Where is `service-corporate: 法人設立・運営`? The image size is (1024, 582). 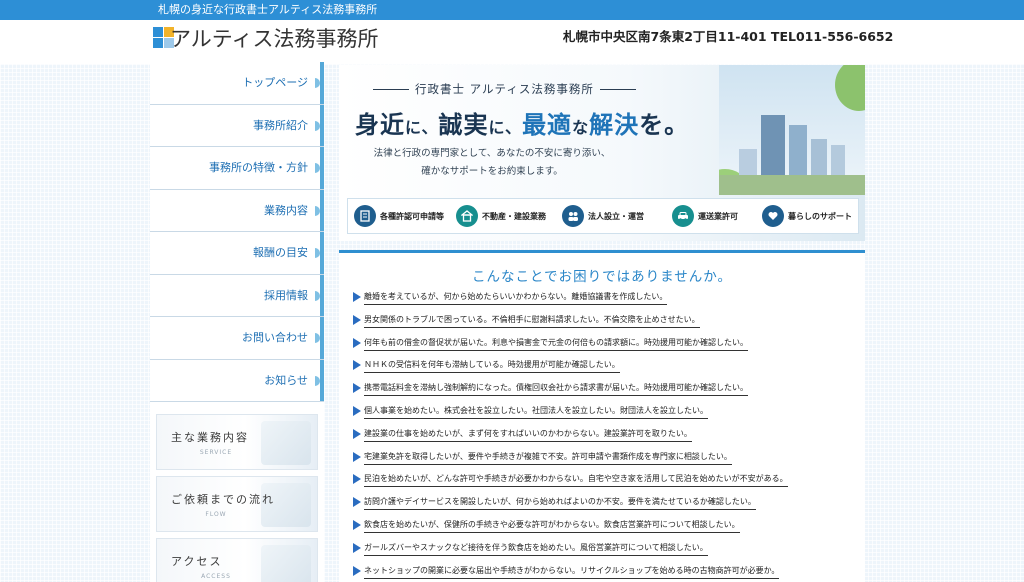
service-corporate: 法人設立・運営 is located at coordinates (603, 216).